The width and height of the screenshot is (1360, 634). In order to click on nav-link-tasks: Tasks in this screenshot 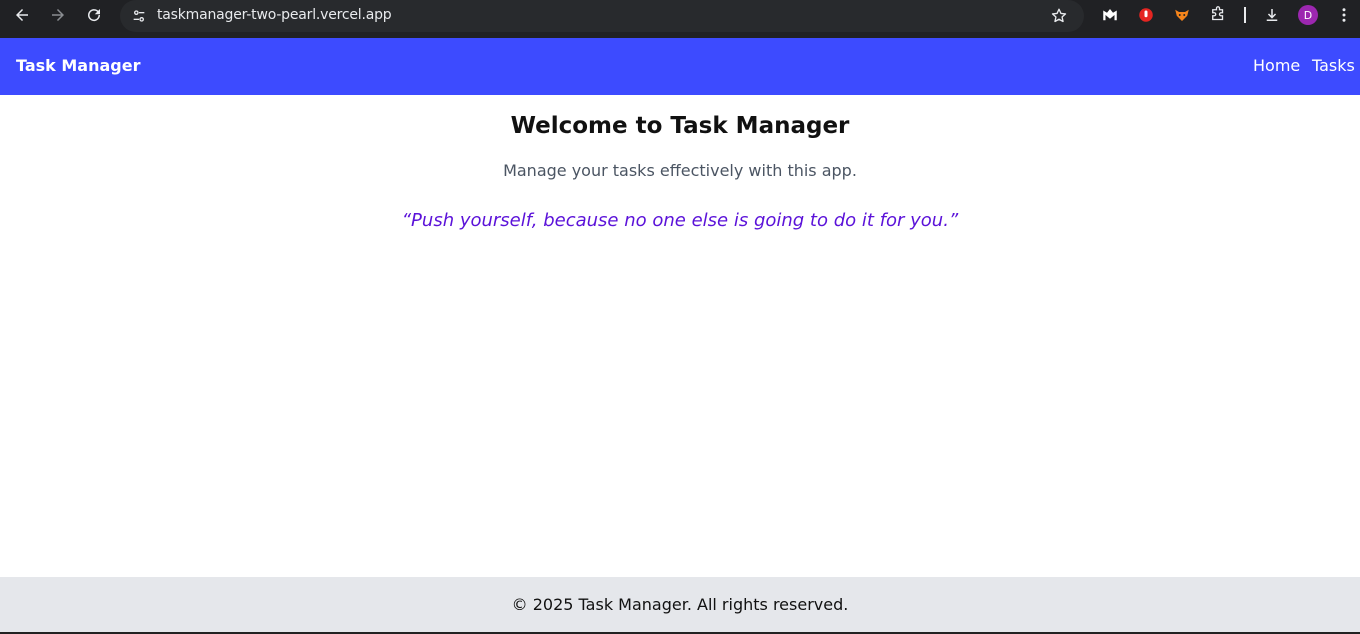, I will do `click(1333, 65)`.